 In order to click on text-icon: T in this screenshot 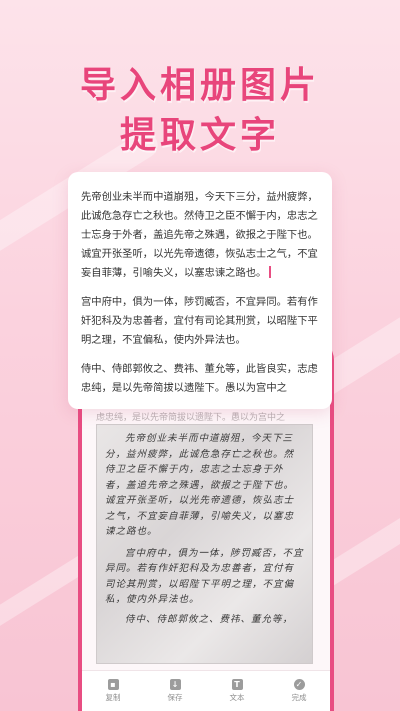, I will do `click(237, 684)`.